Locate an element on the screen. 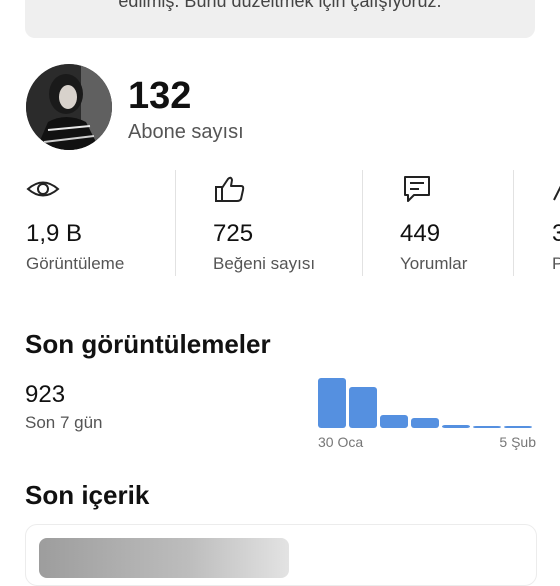 This screenshot has height=586, width=560. stat-likes-value: 725 is located at coordinates (233, 233).